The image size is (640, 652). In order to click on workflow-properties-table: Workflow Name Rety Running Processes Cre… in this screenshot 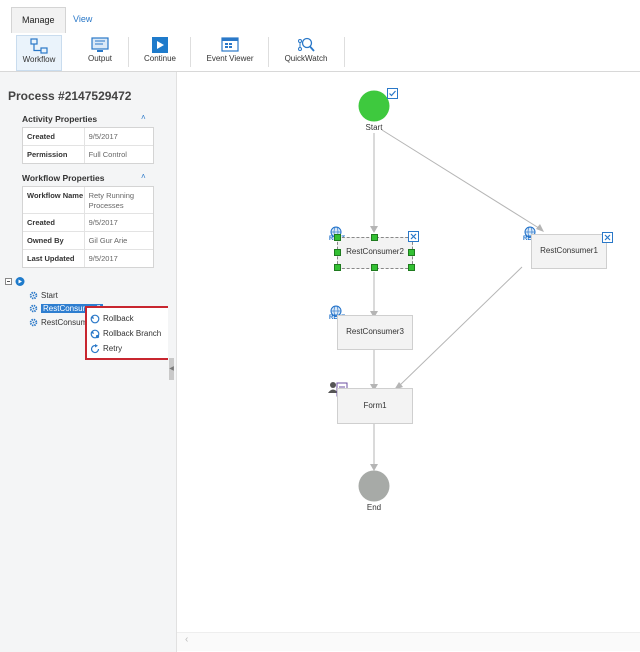, I will do `click(88, 227)`.